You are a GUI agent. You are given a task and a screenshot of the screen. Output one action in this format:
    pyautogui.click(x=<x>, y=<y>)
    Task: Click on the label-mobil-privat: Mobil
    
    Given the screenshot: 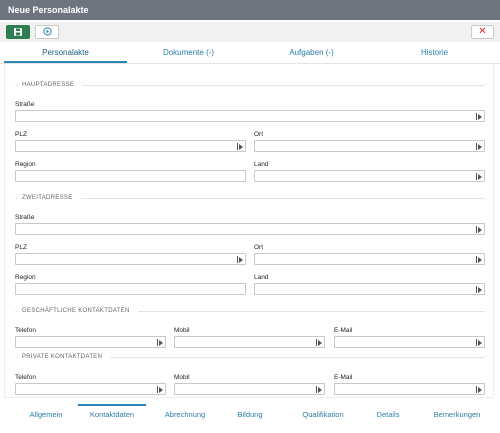 What is the action you would take?
    pyautogui.click(x=182, y=377)
    